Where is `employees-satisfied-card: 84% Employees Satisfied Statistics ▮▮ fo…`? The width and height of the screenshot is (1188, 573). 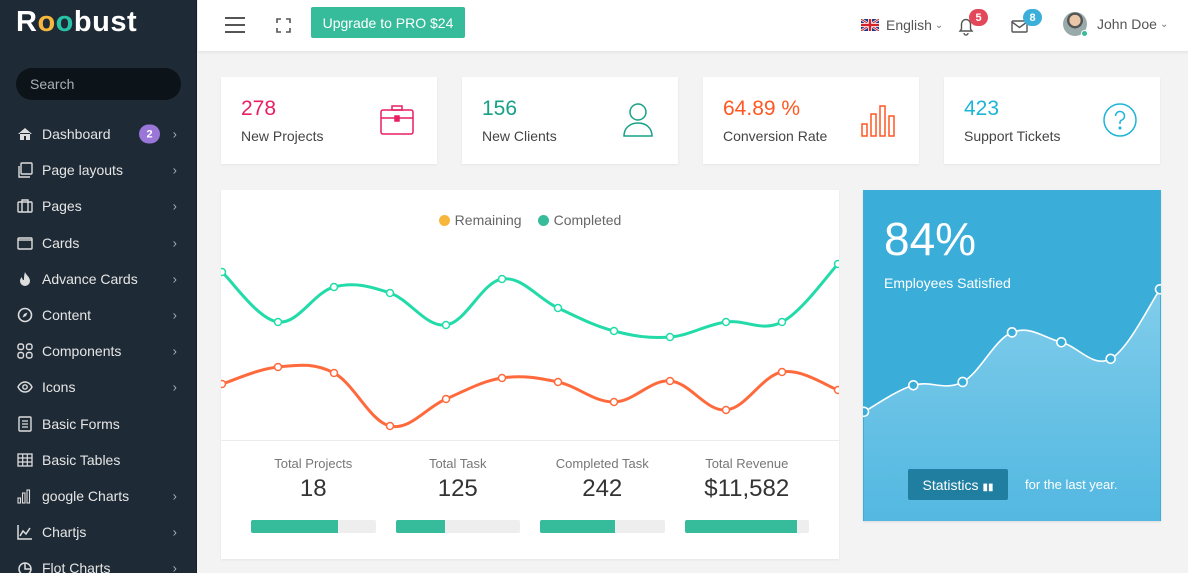 employees-satisfied-card: 84% Employees Satisfied Statistics ▮▮ fo… is located at coordinates (1012, 355).